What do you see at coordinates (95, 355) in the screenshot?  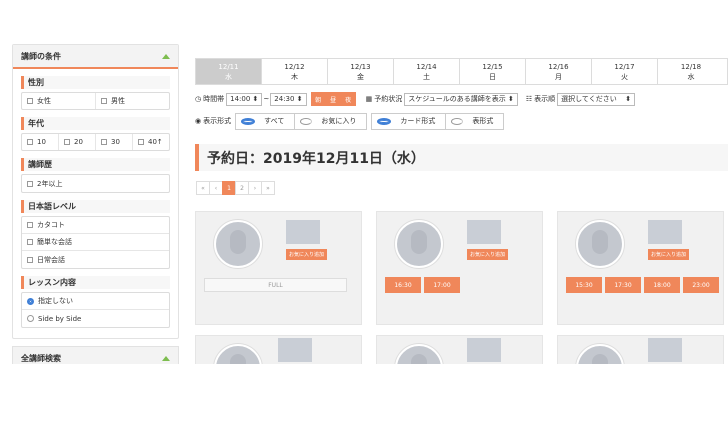 I see `all-teacher-search-panel: 全講師検索` at bounding box center [95, 355].